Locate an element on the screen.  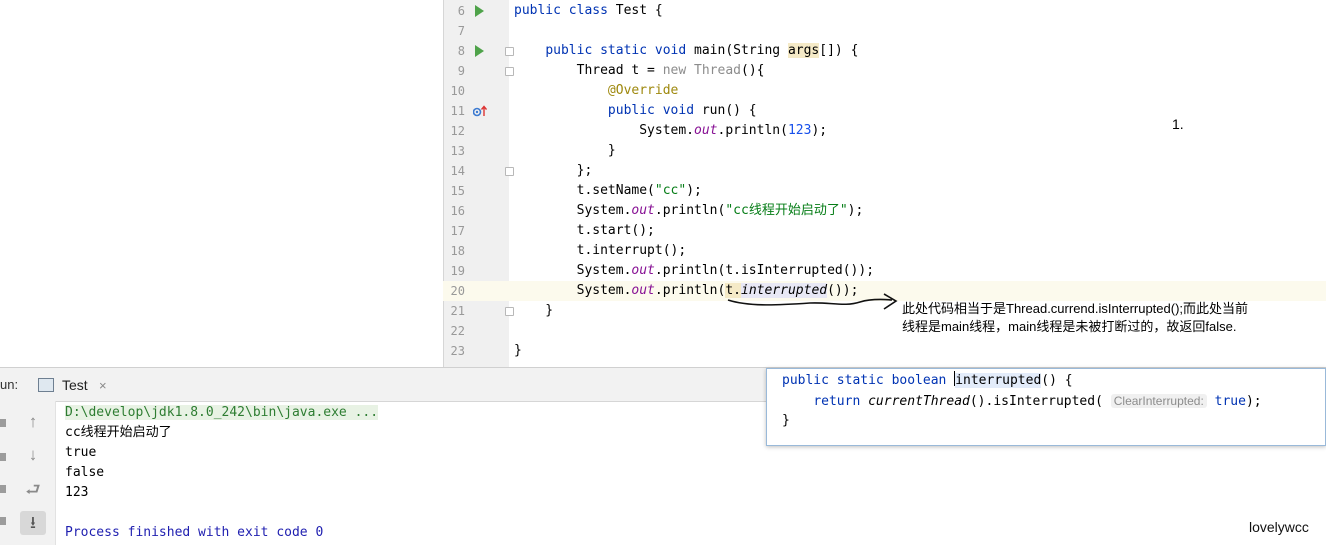
line-number: 11 is located at coordinates (454, 111).